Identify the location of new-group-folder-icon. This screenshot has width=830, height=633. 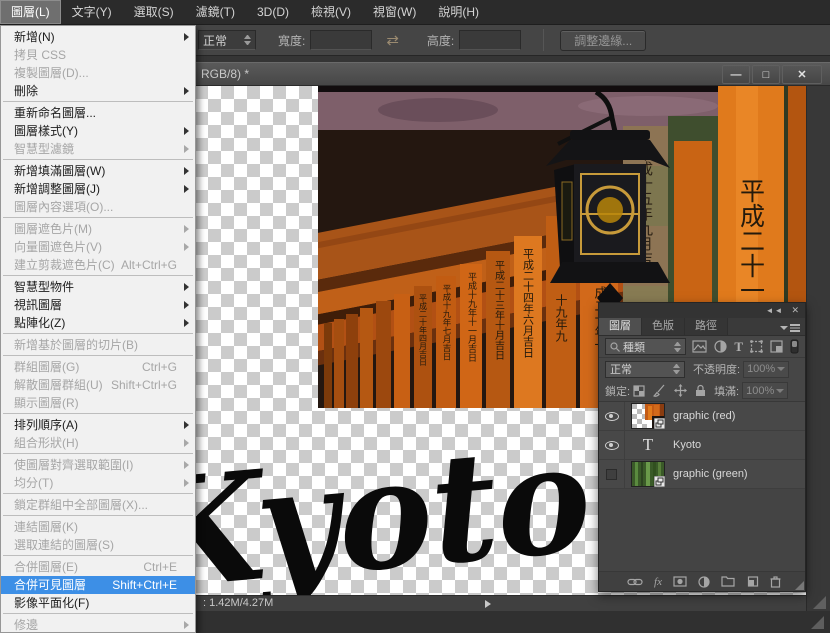
(728, 581).